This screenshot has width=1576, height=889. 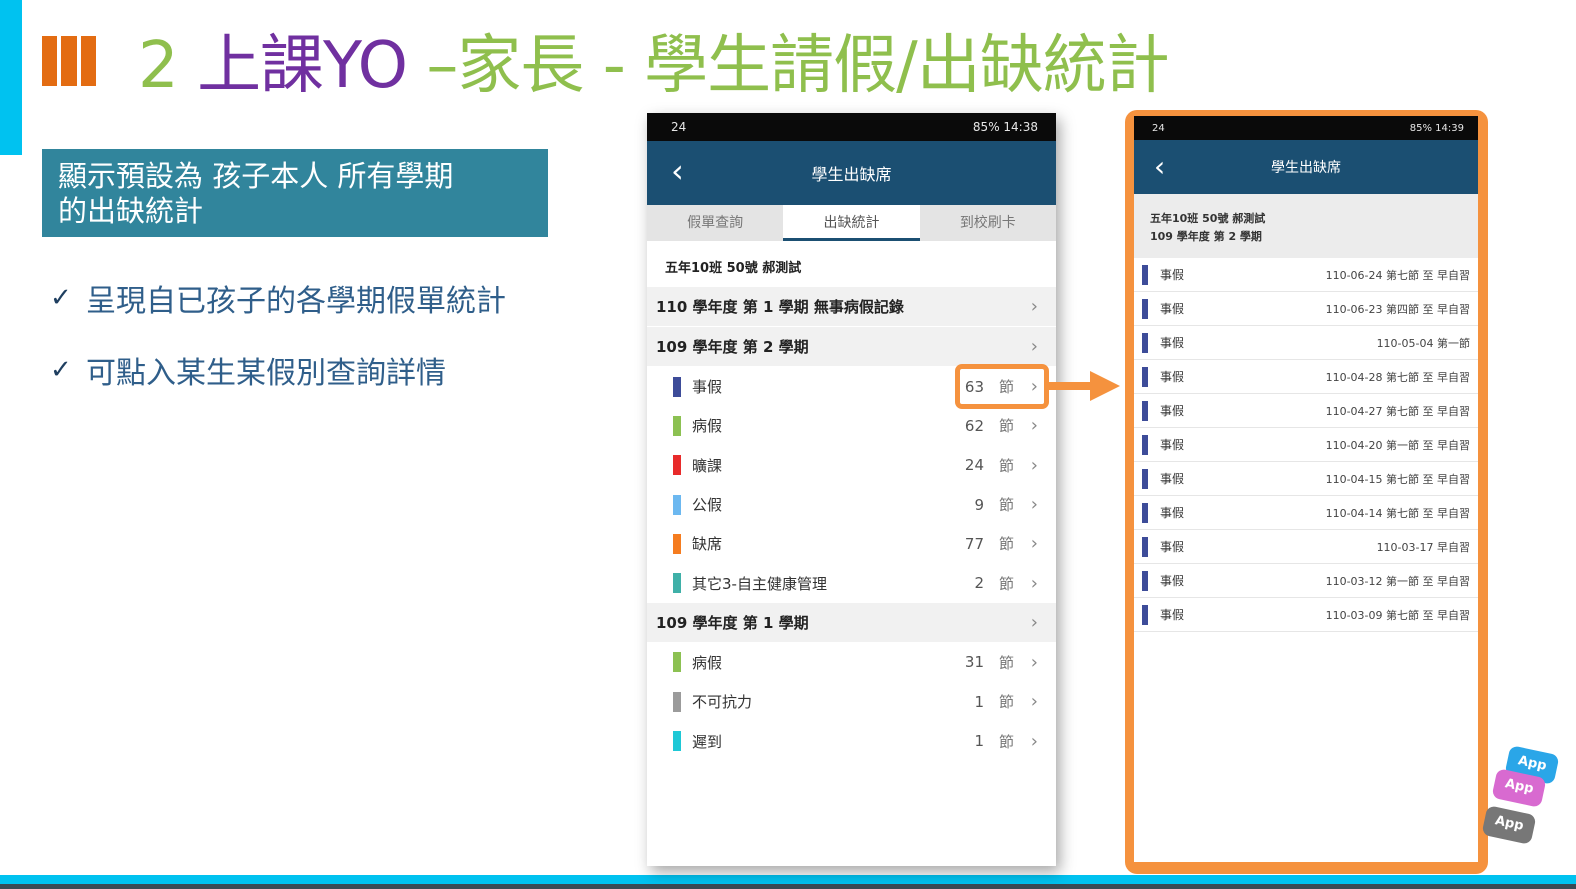 I want to click on semester-label: 109 學年度 第 2 學期, so click(x=732, y=347).